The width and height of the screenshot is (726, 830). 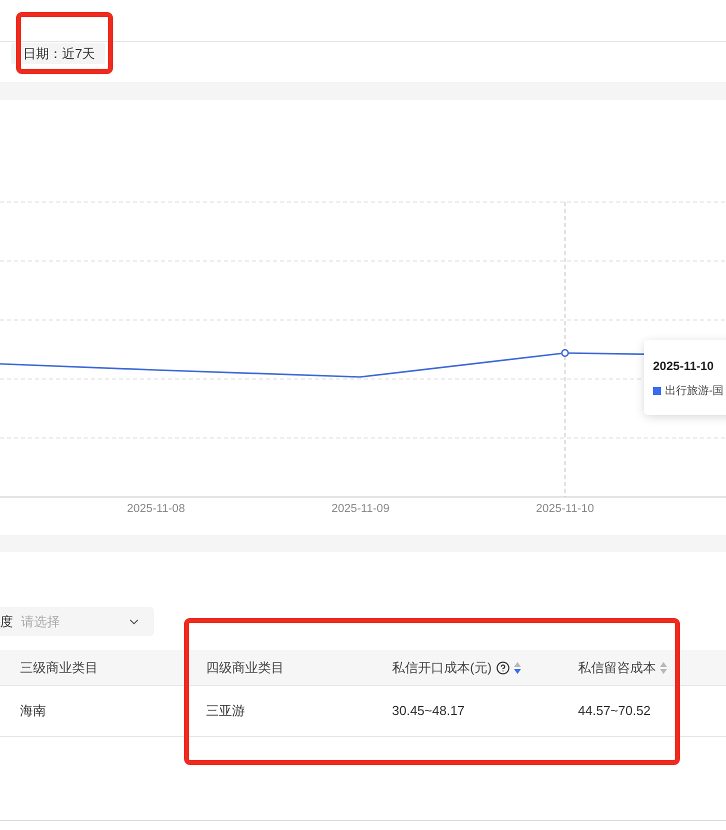 What do you see at coordinates (33, 710) in the screenshot?
I see `table-cell: 海南` at bounding box center [33, 710].